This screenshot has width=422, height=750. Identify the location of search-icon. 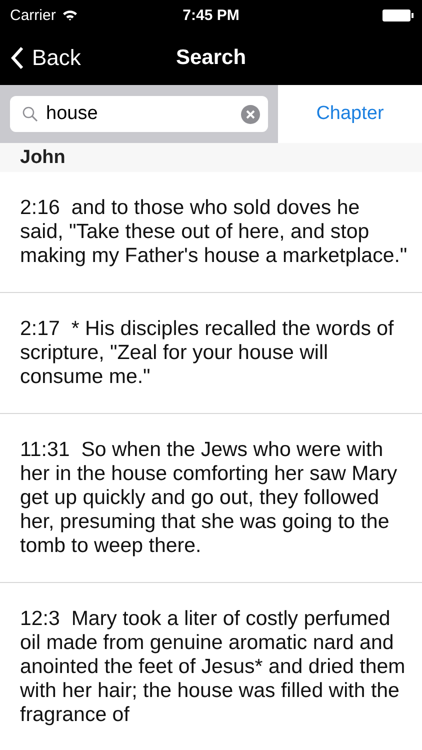
(30, 114).